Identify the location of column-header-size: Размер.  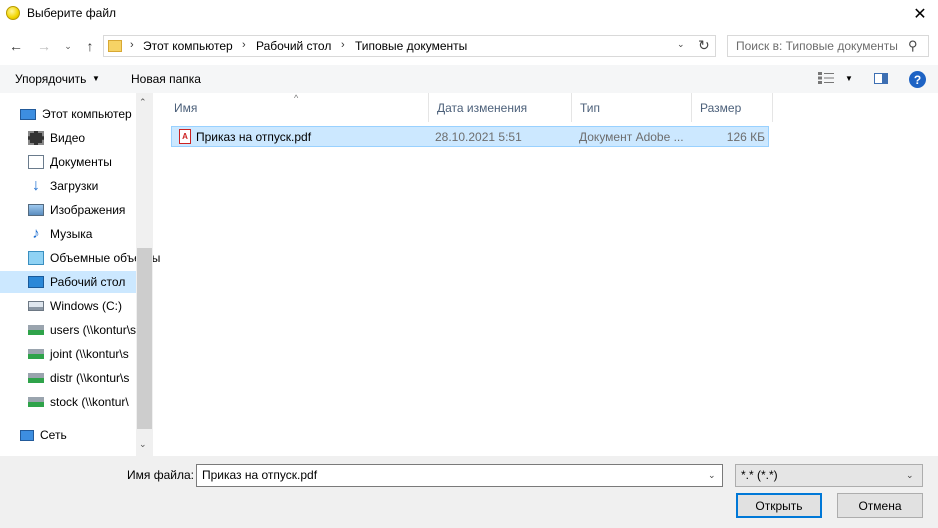
(732, 107).